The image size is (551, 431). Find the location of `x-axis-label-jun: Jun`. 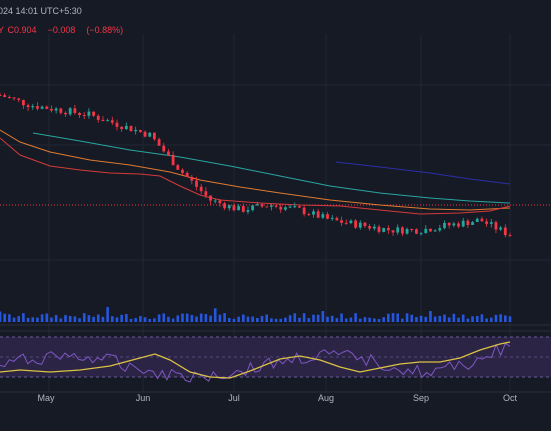

x-axis-label-jun: Jun is located at coordinates (143, 398).